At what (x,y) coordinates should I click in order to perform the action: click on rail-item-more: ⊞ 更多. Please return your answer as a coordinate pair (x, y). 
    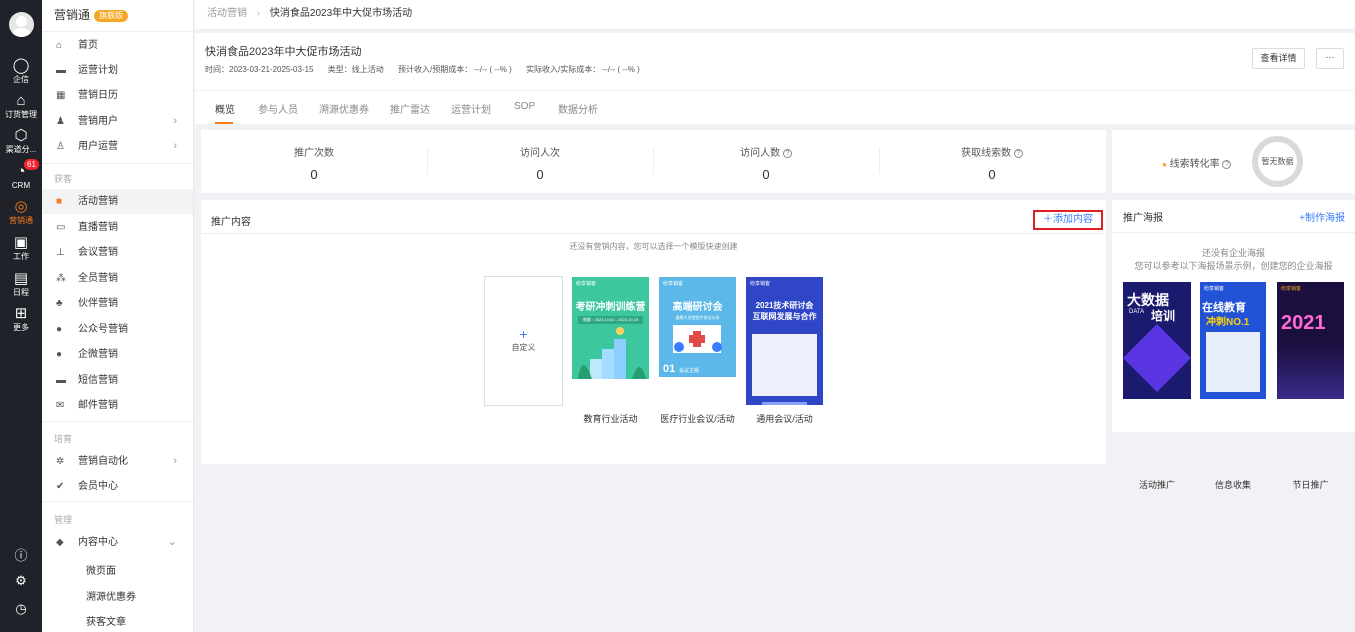
    Looking at the image, I should click on (21, 319).